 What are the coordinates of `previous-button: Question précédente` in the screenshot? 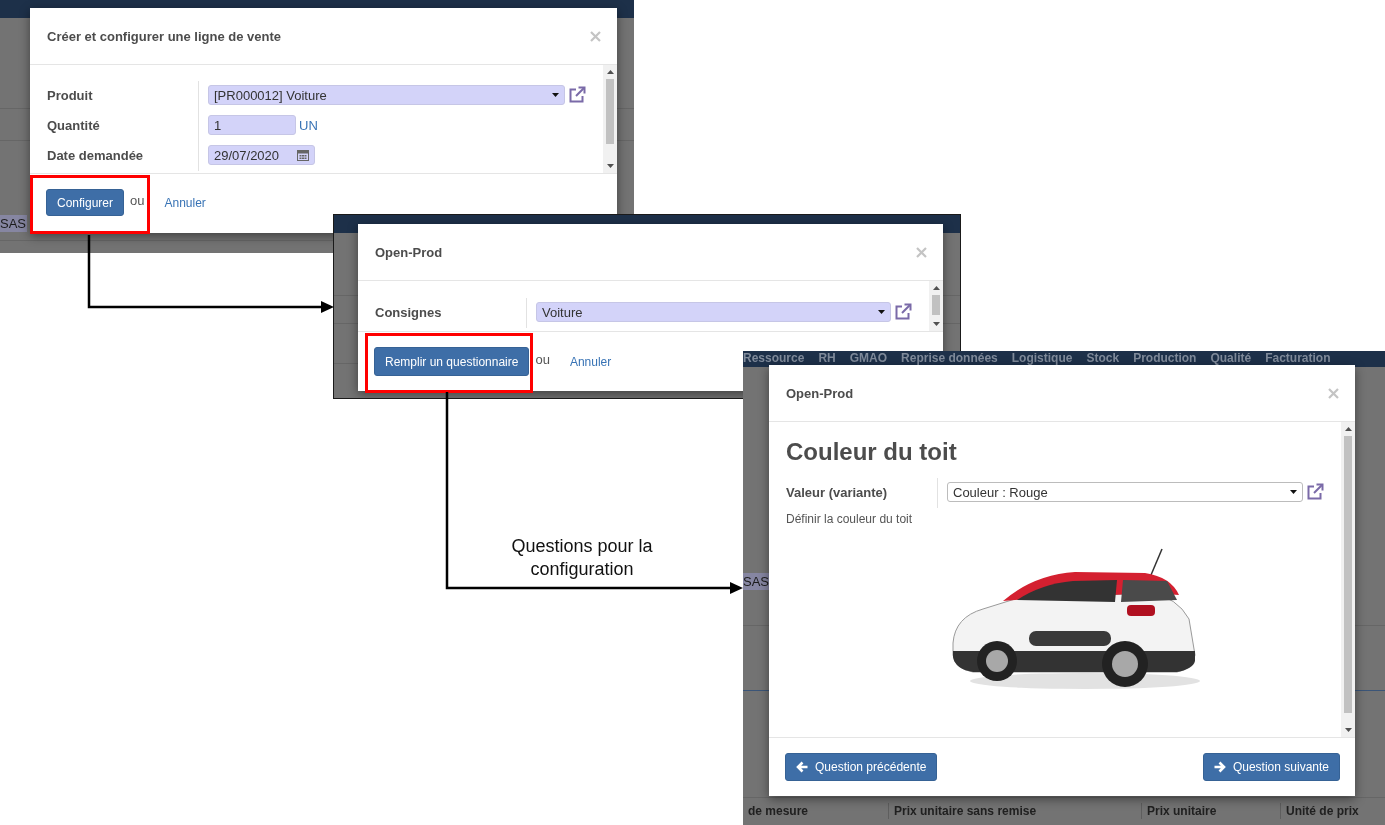 It's located at (861, 767).